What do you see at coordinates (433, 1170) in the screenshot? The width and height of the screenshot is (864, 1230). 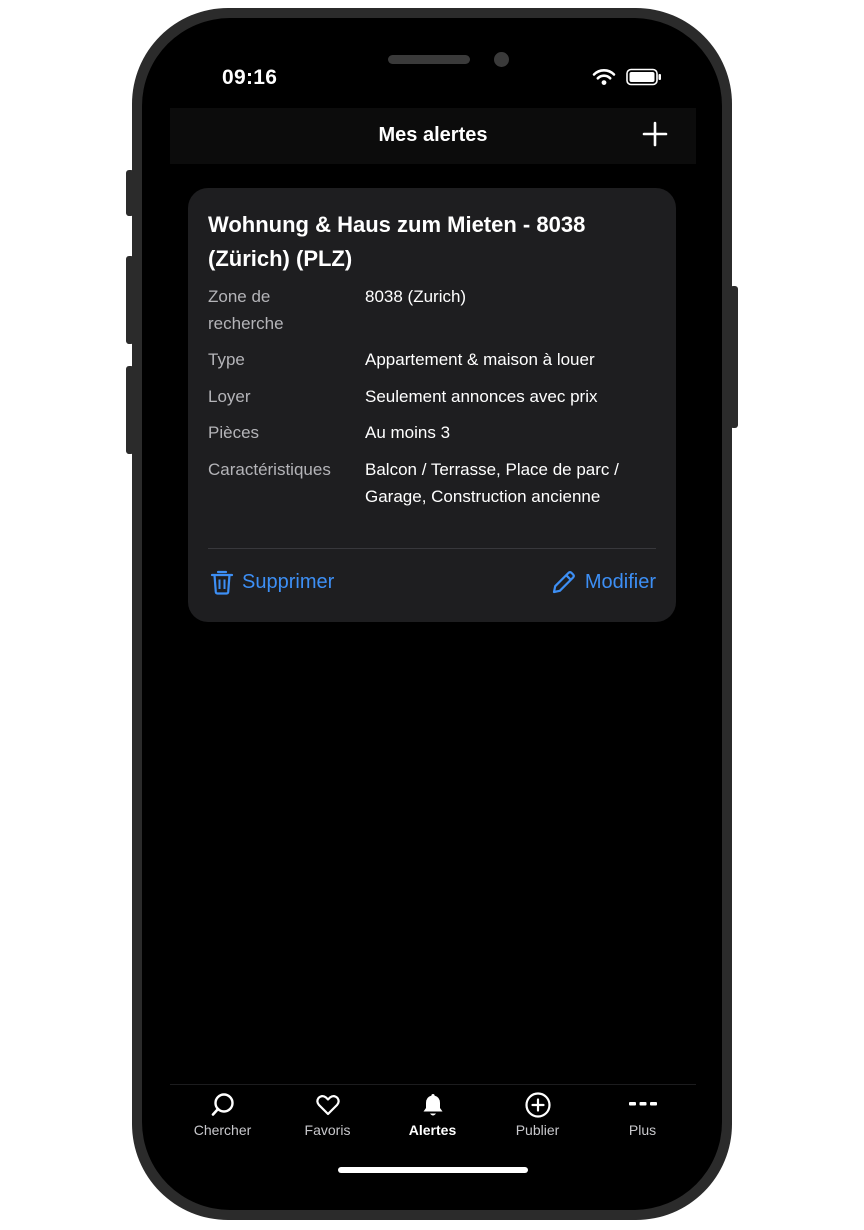 I see `home-indicator` at bounding box center [433, 1170].